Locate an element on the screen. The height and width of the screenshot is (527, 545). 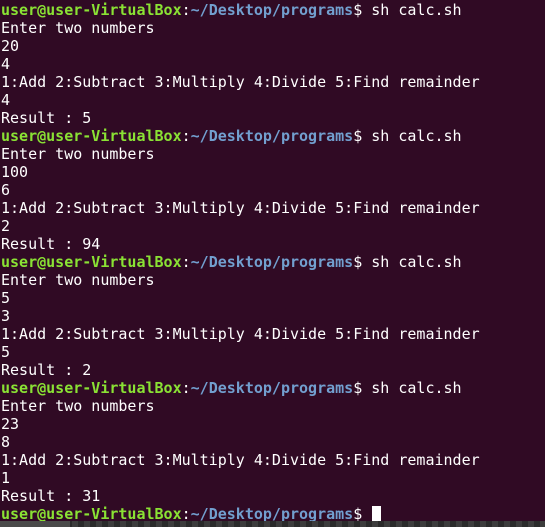
output-line: 6 is located at coordinates (6, 190).